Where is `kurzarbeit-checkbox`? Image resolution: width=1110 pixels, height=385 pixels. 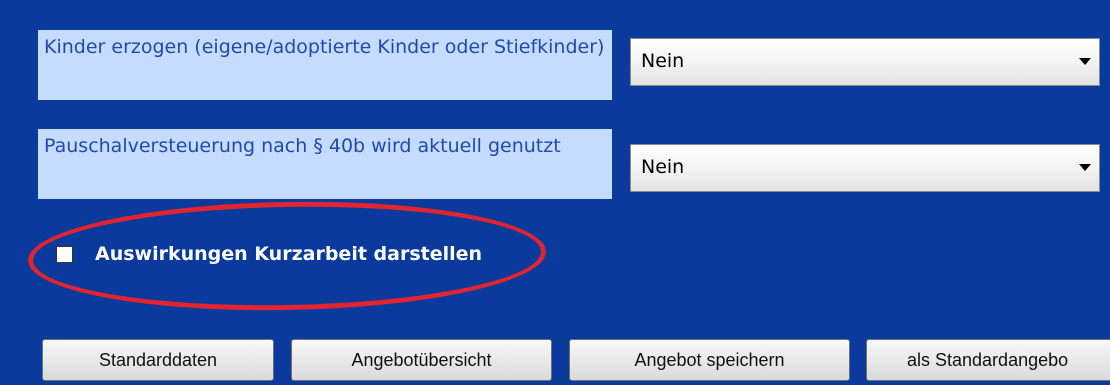 kurzarbeit-checkbox is located at coordinates (64, 254).